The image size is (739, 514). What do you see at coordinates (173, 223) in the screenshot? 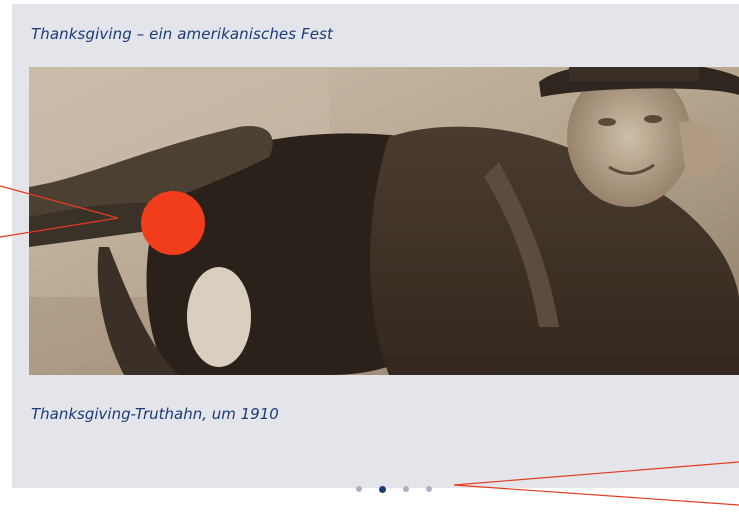
I see `annotation-marker-dot` at bounding box center [173, 223].